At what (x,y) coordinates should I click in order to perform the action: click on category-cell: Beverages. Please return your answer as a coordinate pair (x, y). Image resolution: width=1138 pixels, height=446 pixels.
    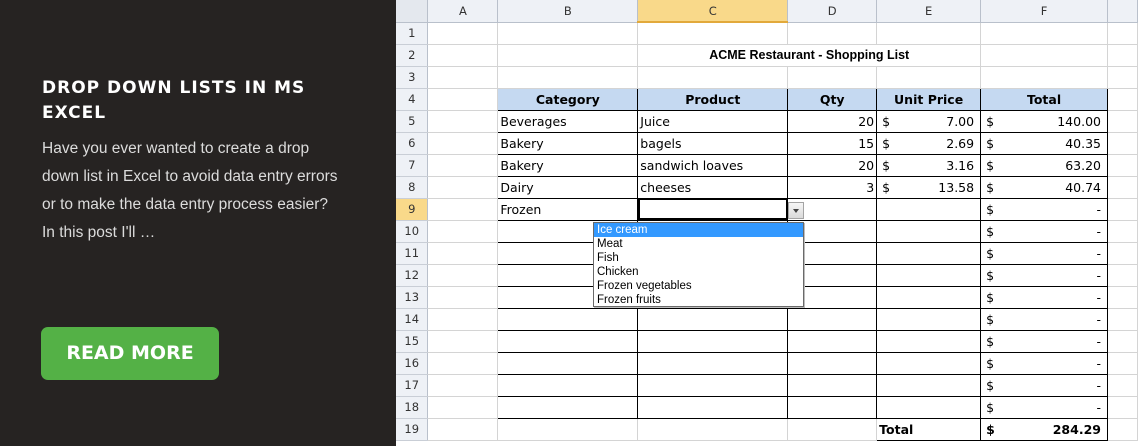
    Looking at the image, I should click on (568, 121).